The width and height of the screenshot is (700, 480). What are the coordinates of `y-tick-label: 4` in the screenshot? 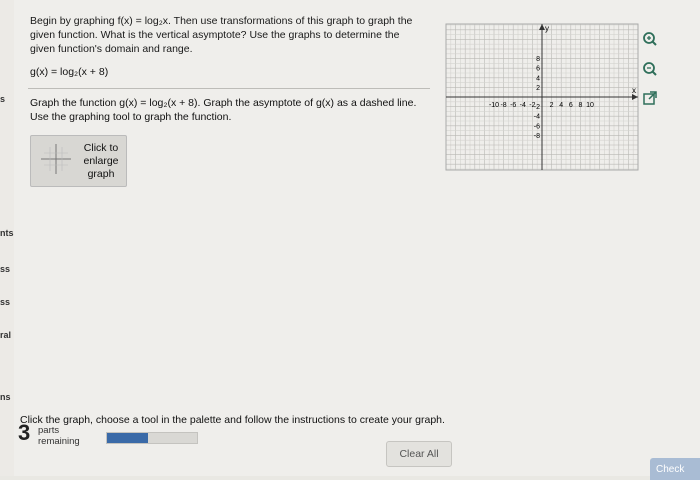 It's located at (538, 78).